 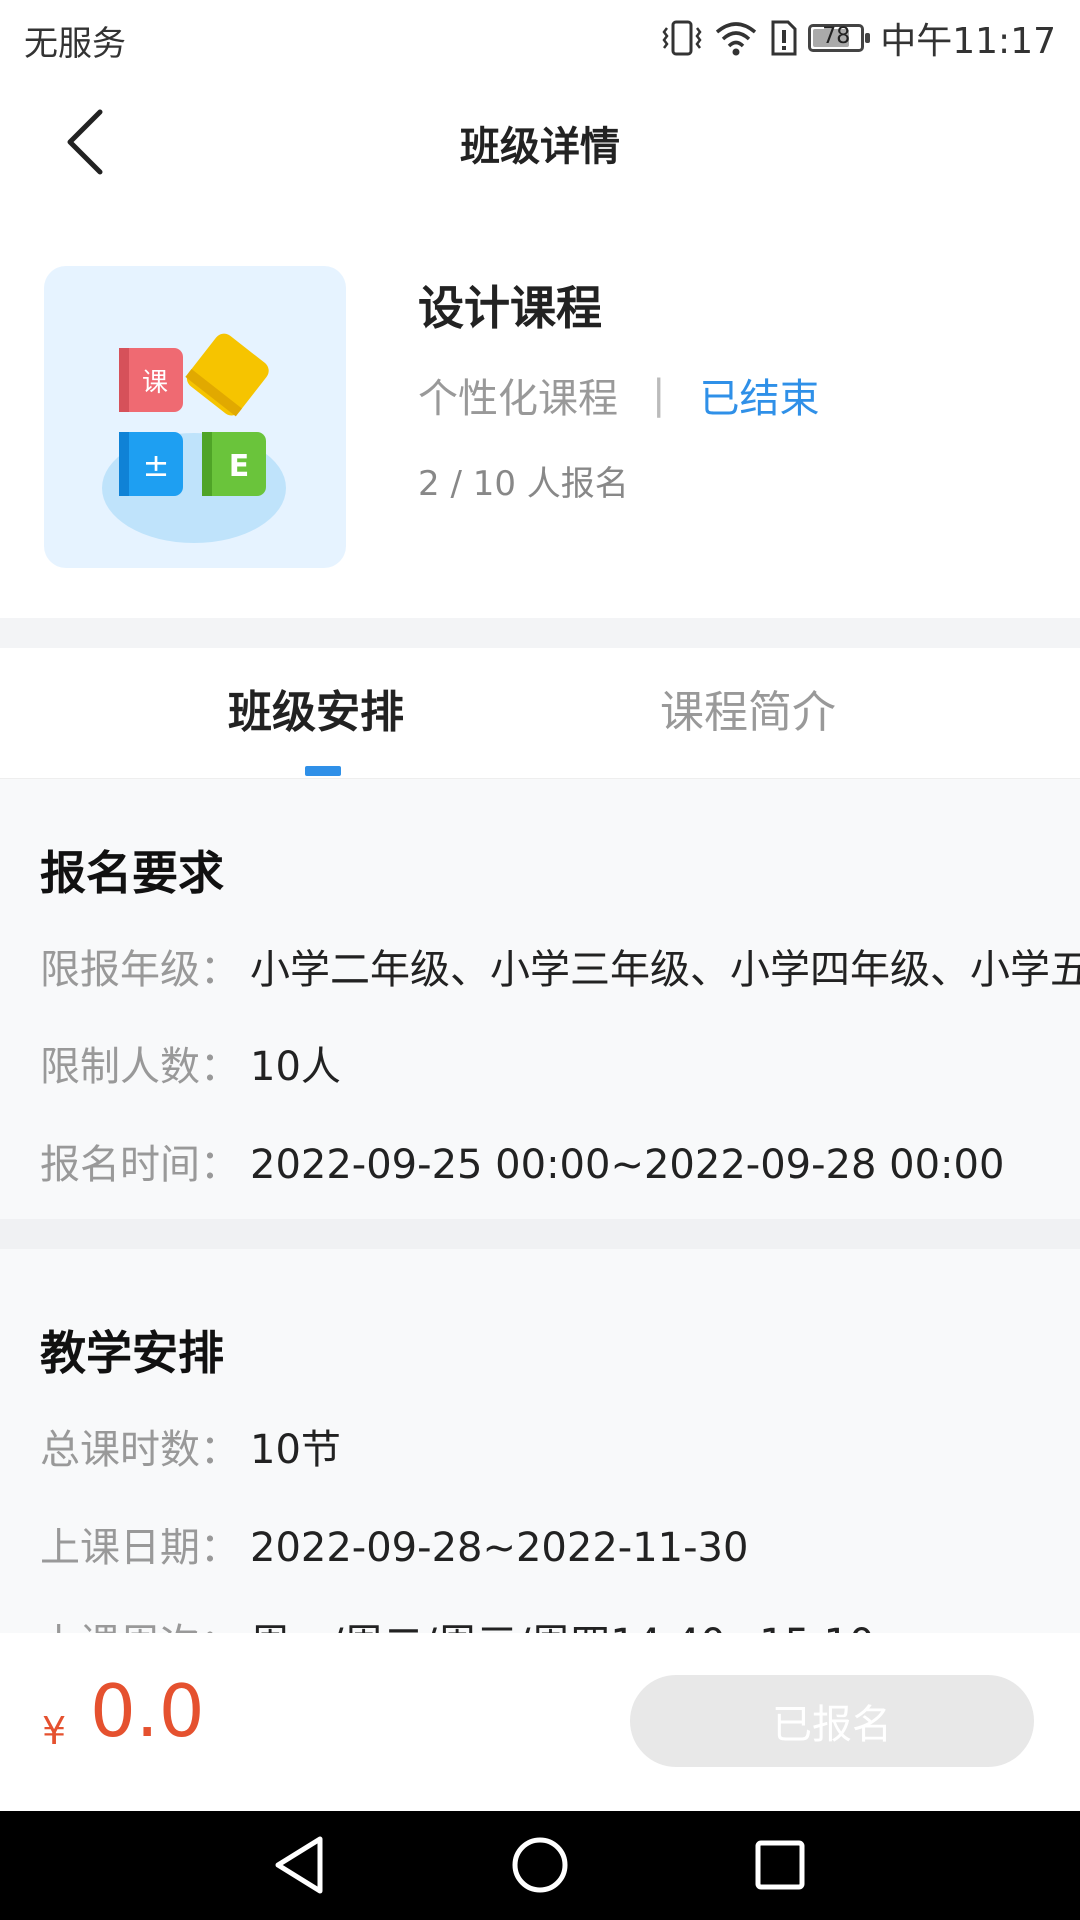 I want to click on battery-text: 78, so click(x=836, y=36).